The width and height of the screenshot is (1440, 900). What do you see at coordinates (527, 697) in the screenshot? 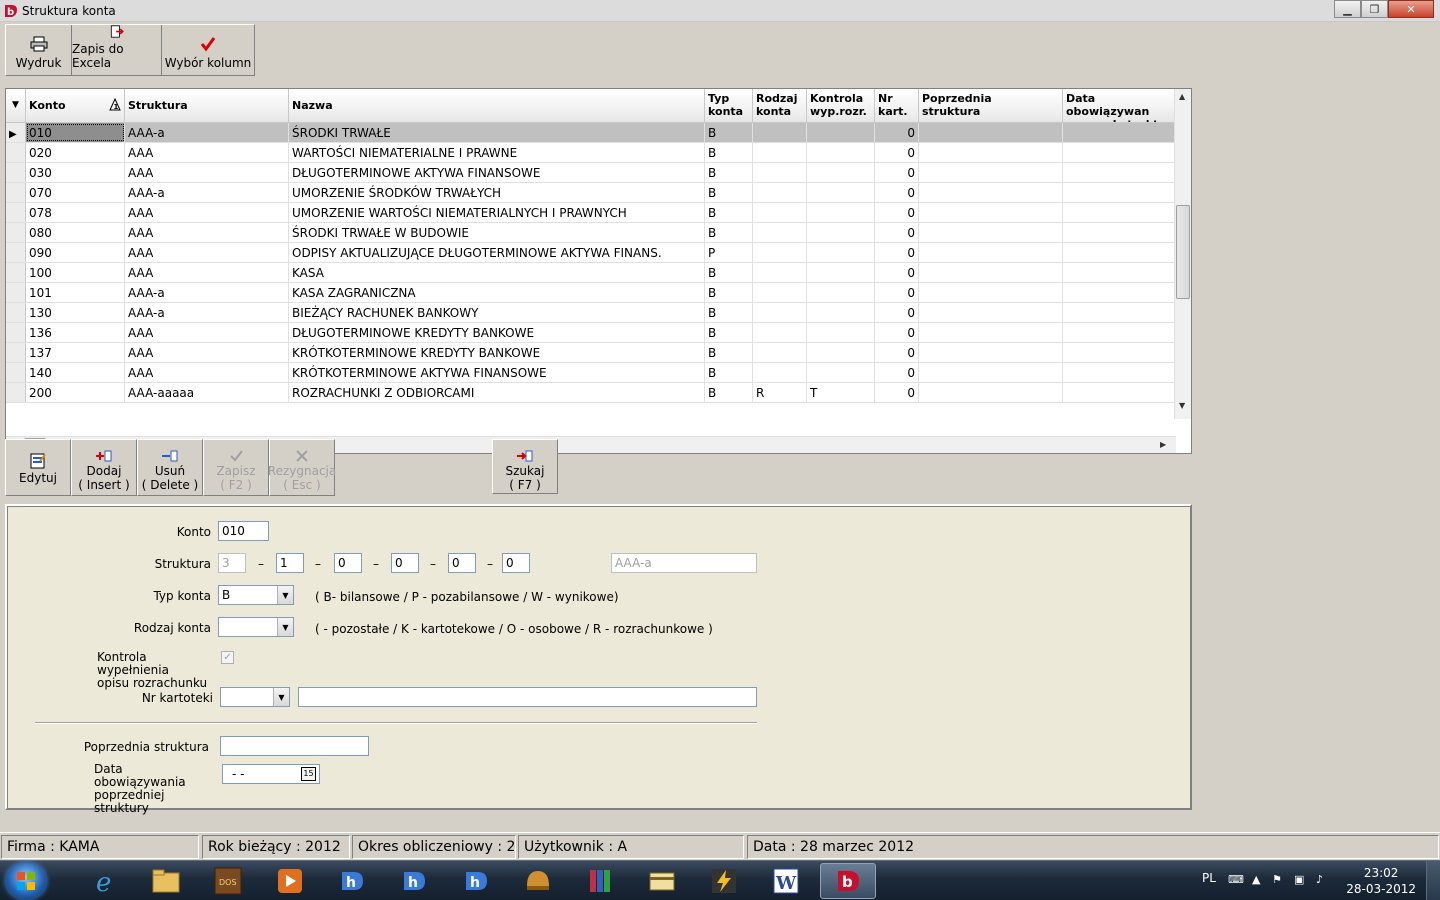
I see `nr-description-field` at bounding box center [527, 697].